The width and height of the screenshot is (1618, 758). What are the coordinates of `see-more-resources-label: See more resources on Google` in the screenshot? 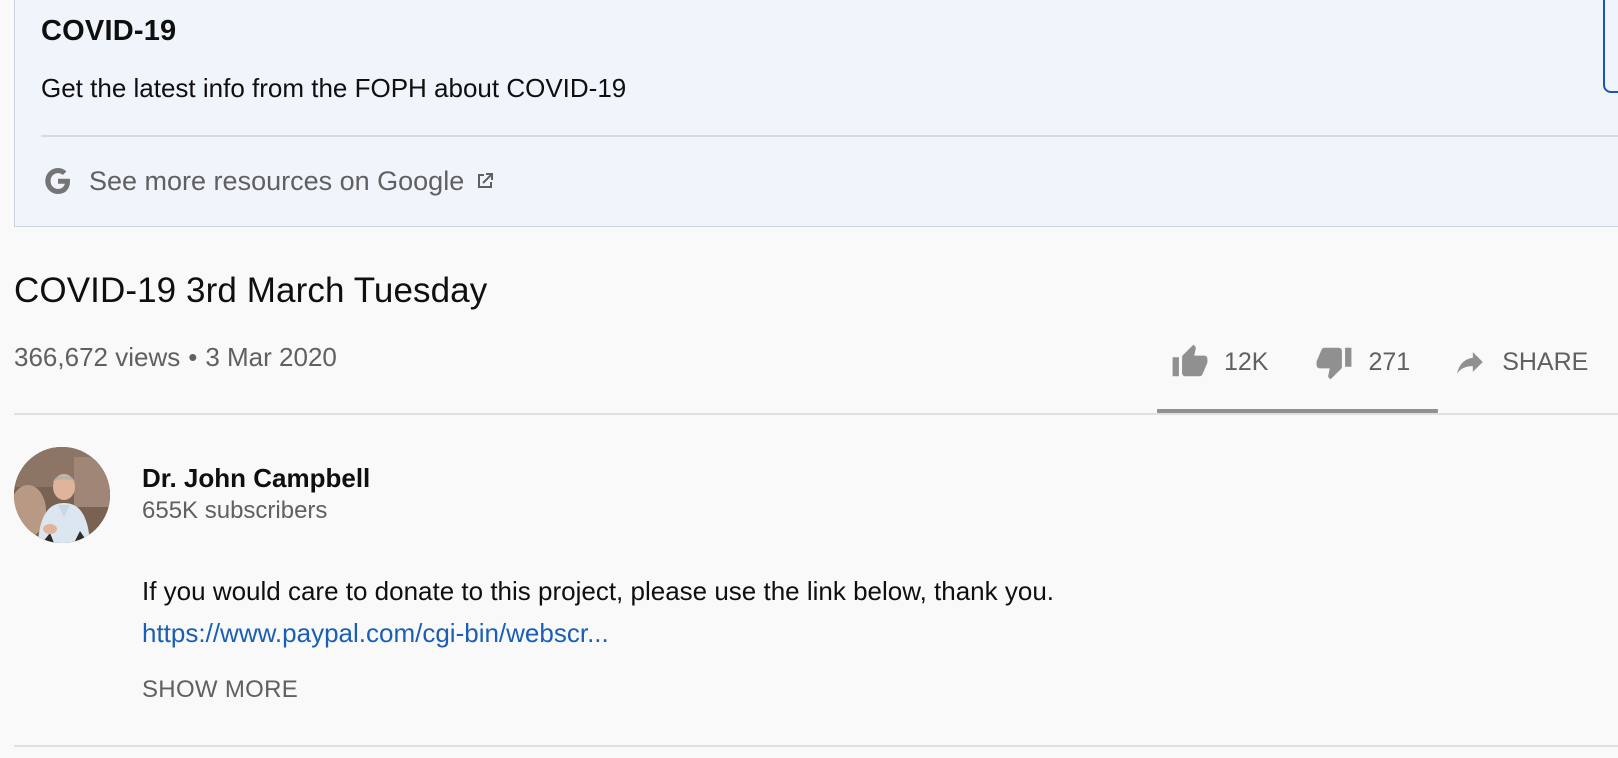 It's located at (276, 181).